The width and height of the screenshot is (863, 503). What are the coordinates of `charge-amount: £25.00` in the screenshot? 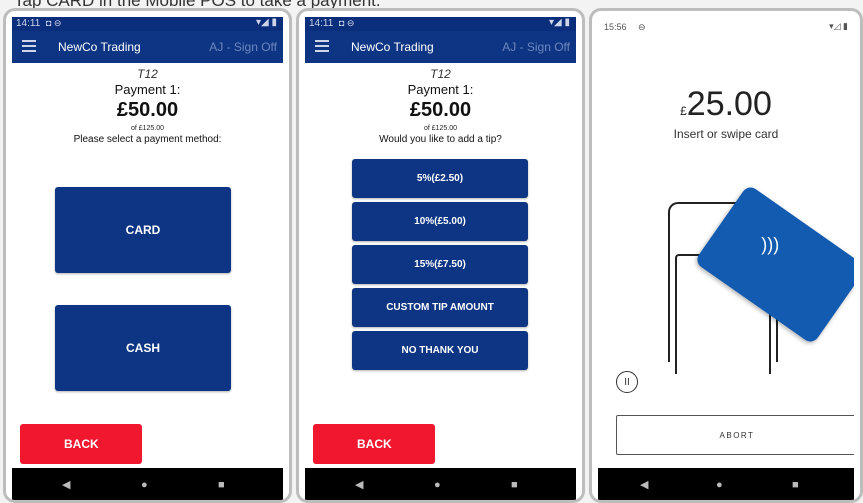 It's located at (726, 104).